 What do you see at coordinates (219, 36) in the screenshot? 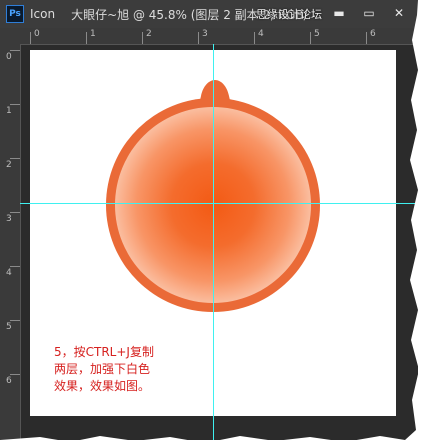
I see `top-ruler: 0 1 2 3 4 5 6` at bounding box center [219, 36].